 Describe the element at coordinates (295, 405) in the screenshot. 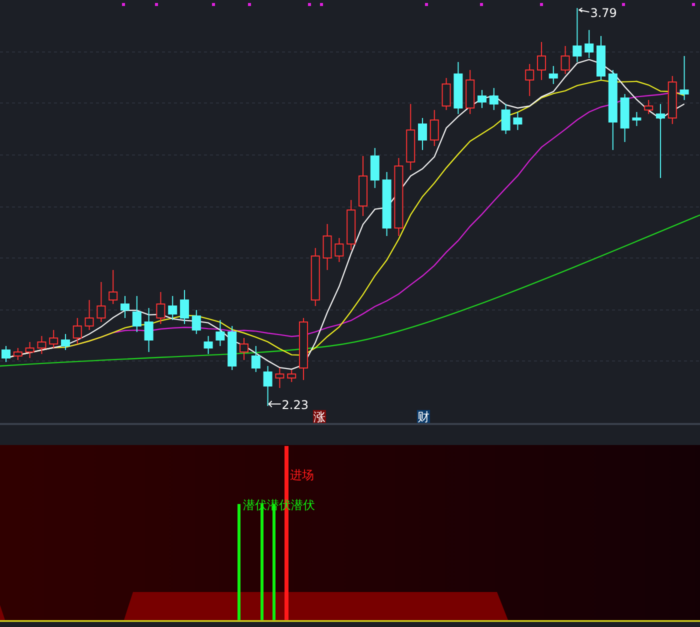

I see `low-price-label: 2.23` at that location.